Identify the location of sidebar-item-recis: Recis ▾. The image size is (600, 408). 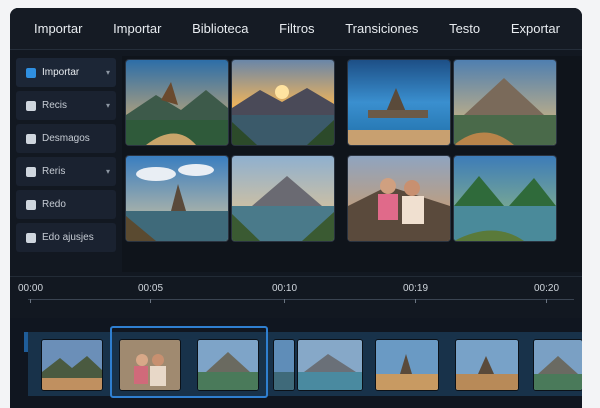
(66, 105).